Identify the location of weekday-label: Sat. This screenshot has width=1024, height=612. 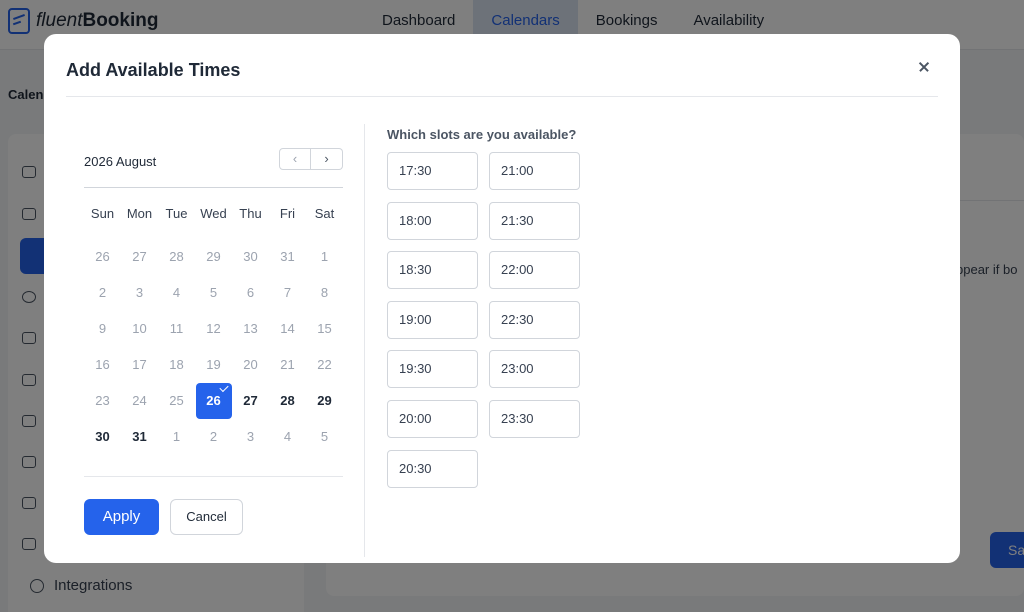
(324, 213).